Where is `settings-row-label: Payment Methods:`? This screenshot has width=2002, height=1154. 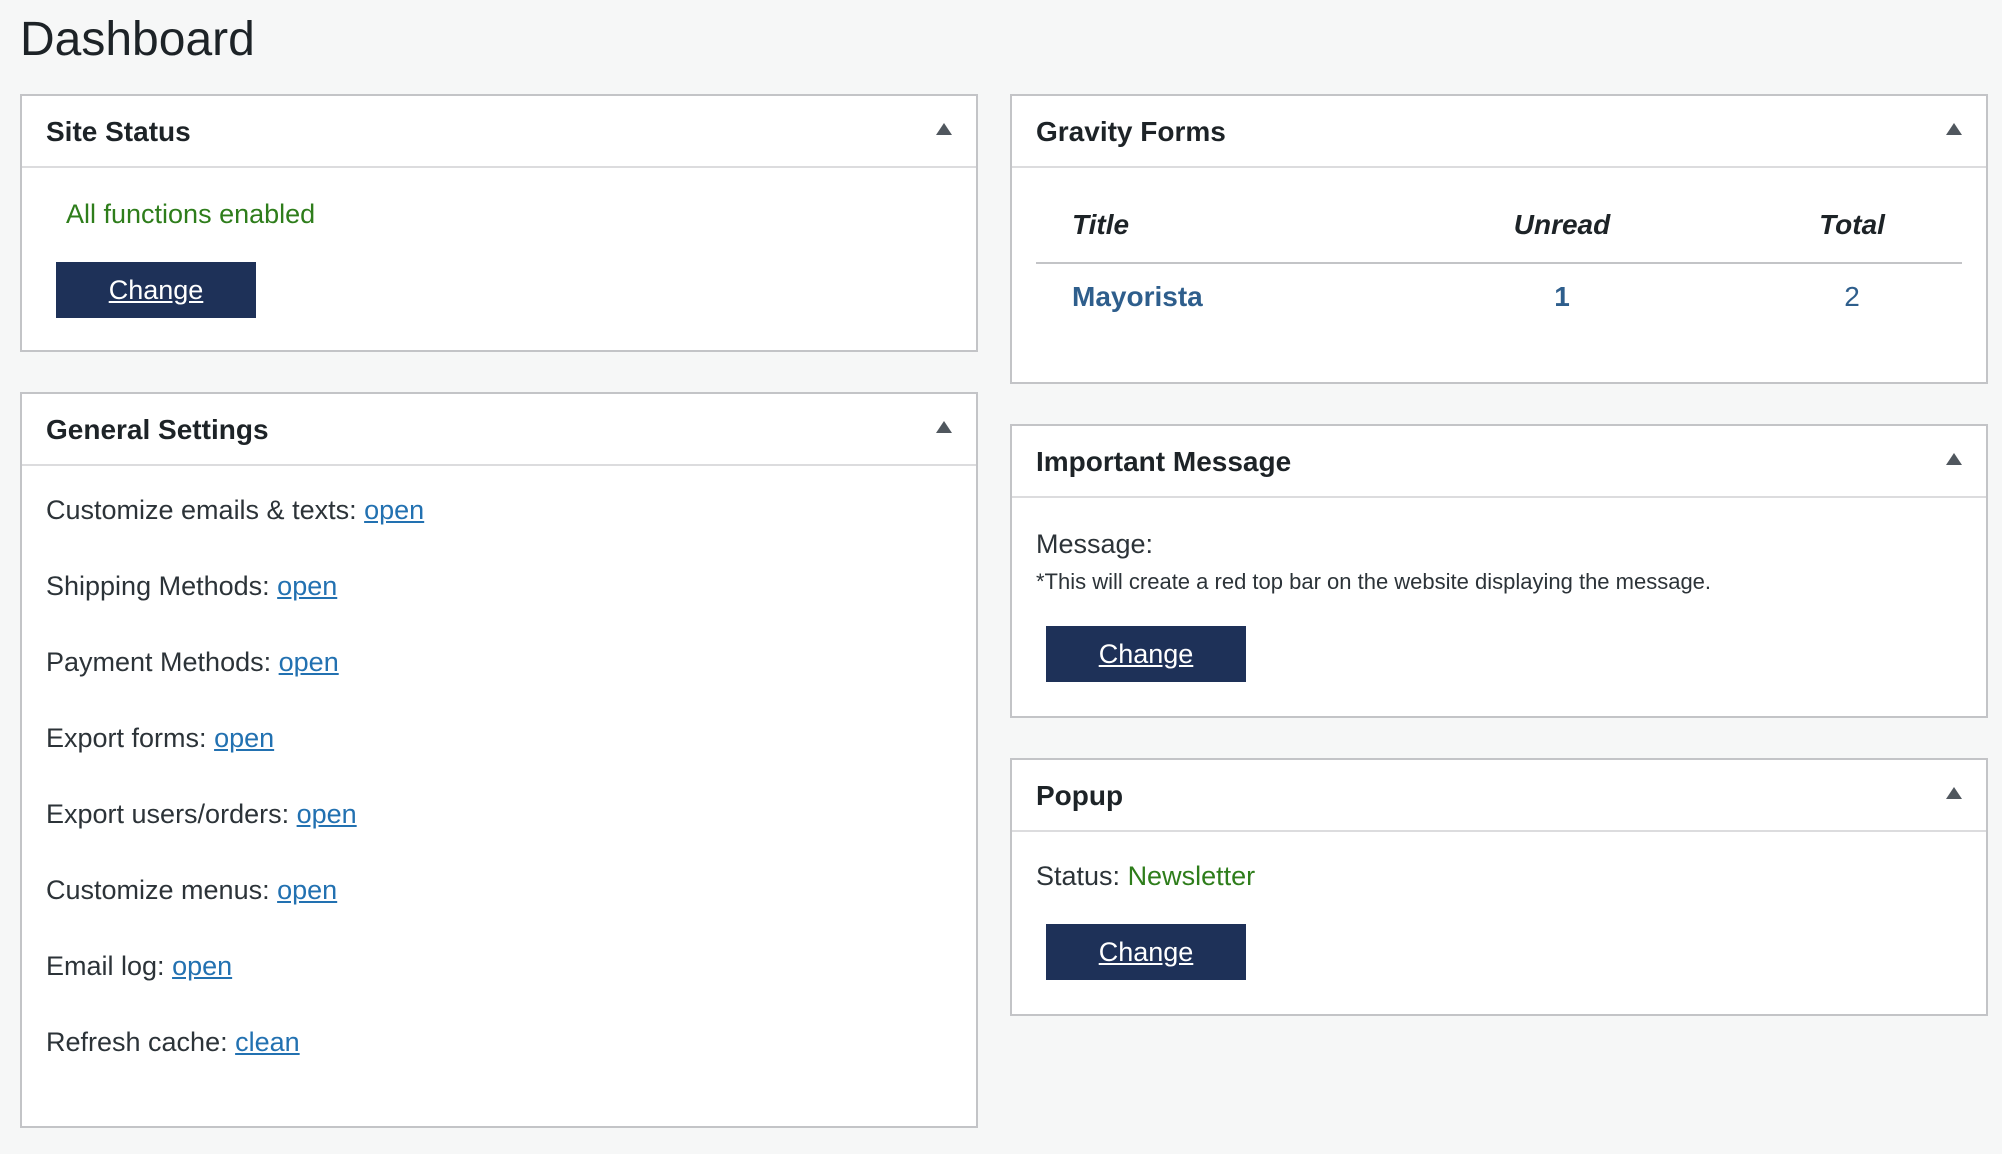
settings-row-label: Payment Methods: is located at coordinates (159, 662).